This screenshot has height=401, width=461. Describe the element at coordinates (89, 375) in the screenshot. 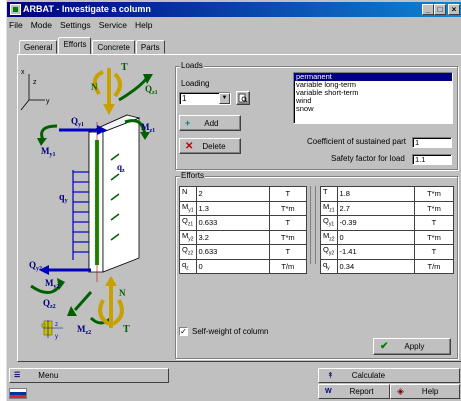

I see `menu-button: ☰ Menu` at that location.